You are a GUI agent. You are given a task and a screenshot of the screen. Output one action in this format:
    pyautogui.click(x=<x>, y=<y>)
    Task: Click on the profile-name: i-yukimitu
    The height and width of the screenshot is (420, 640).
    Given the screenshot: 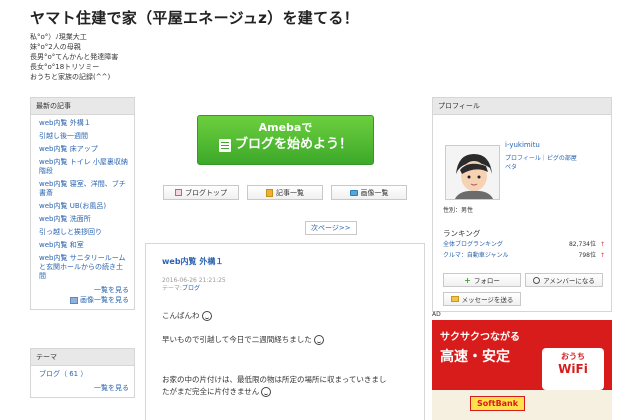 What is the action you would take?
    pyautogui.click(x=522, y=145)
    